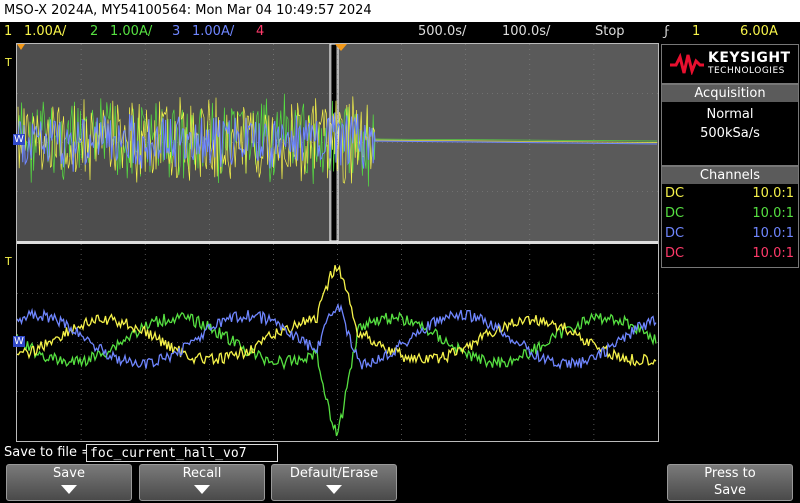 The image size is (800, 503). I want to click on lower-trigger-level-marker: T, so click(8, 261).